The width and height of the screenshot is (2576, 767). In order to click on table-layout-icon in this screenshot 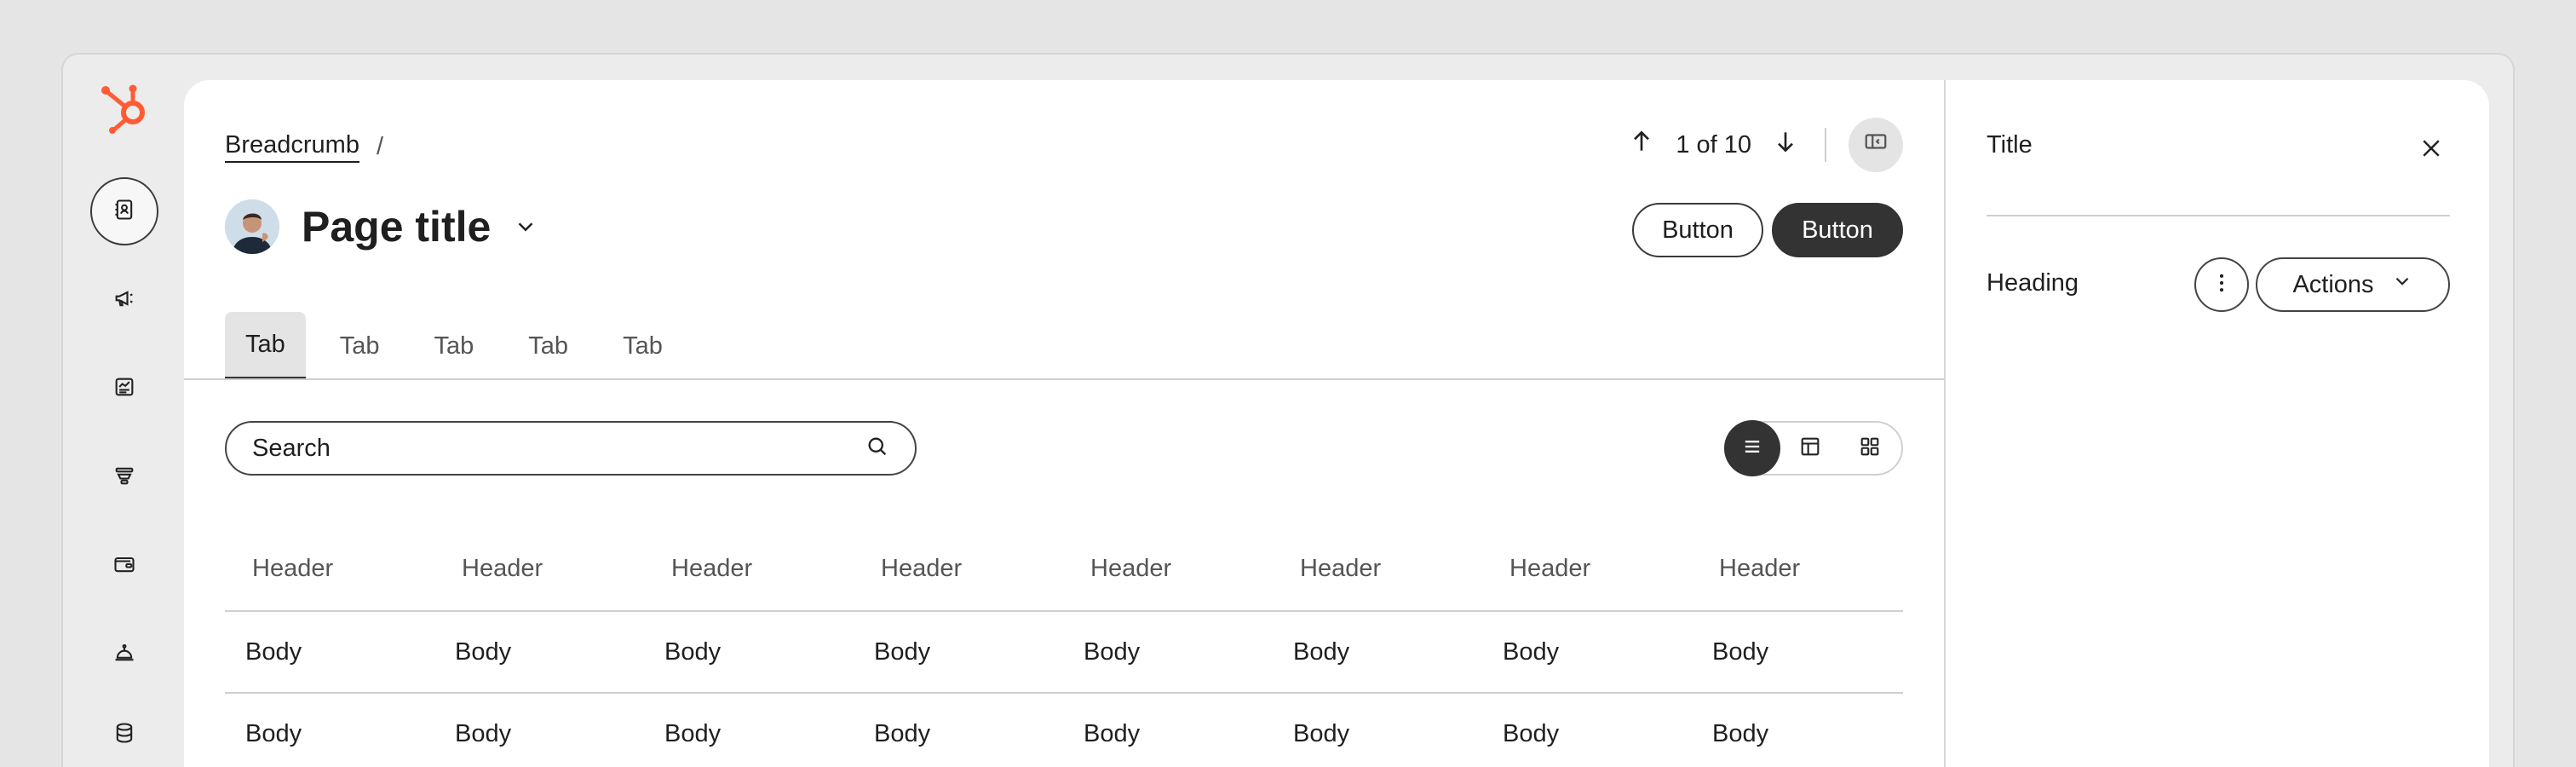, I will do `click(1810, 449)`.